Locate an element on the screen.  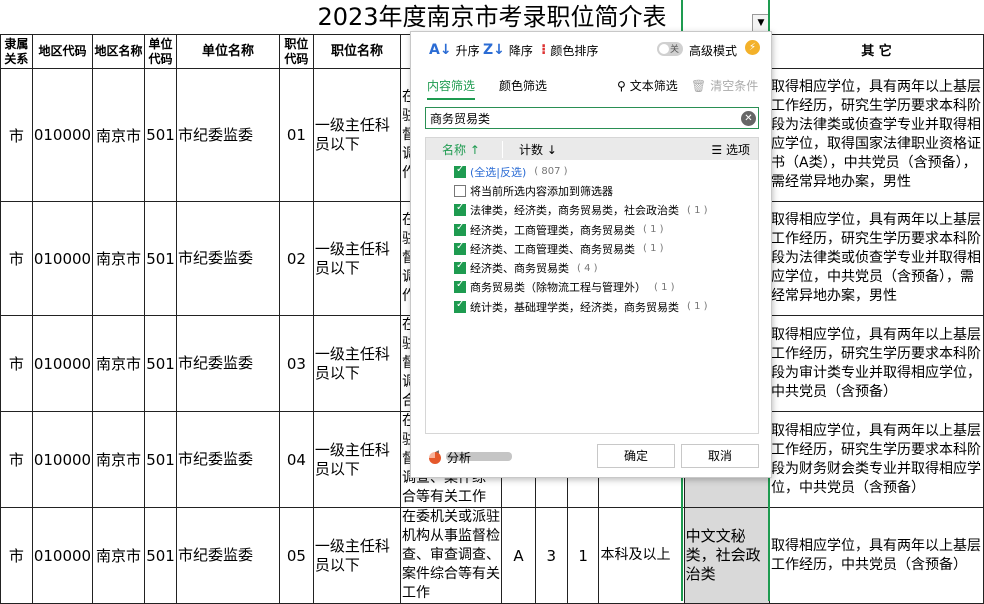
filter-item: 将当前所选内容添加到筛选器 is located at coordinates (592, 190).